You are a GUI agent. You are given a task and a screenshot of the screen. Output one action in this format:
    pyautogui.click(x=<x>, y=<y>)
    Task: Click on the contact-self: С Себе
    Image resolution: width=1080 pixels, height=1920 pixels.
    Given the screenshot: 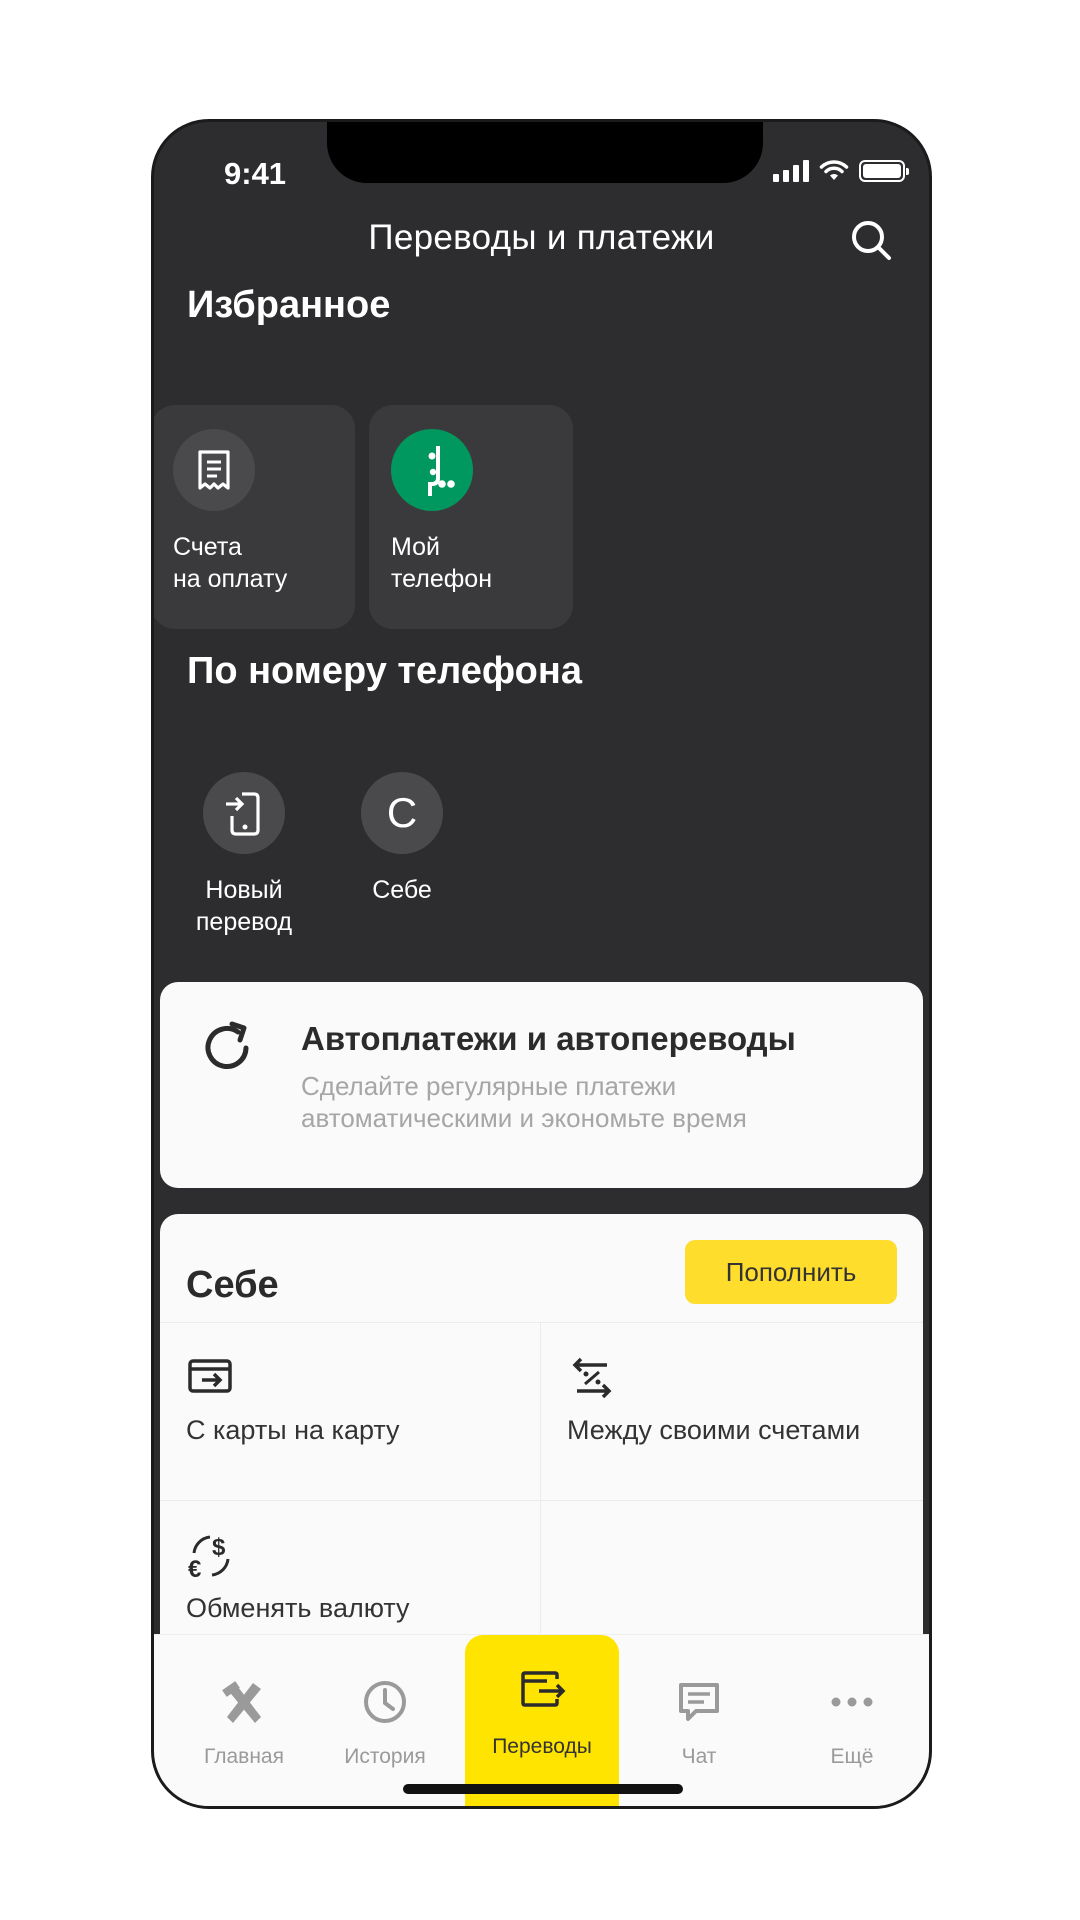 What is the action you would take?
    pyautogui.click(x=402, y=839)
    